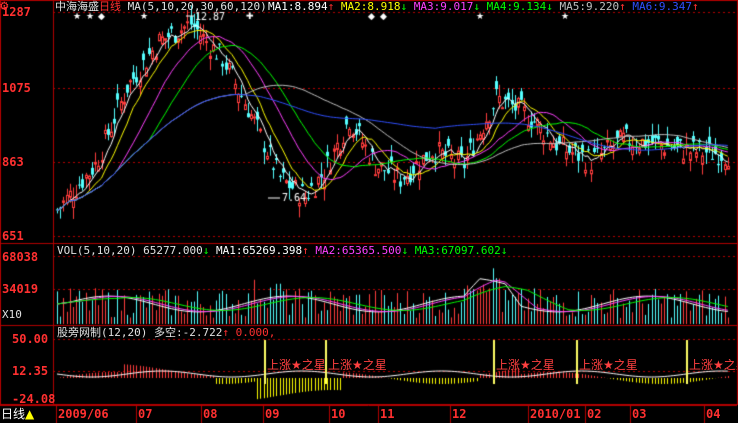 The width and height of the screenshot is (738, 423). What do you see at coordinates (30, 371) in the screenshot?
I see `indicator-y-tick: 12.35` at bounding box center [30, 371].